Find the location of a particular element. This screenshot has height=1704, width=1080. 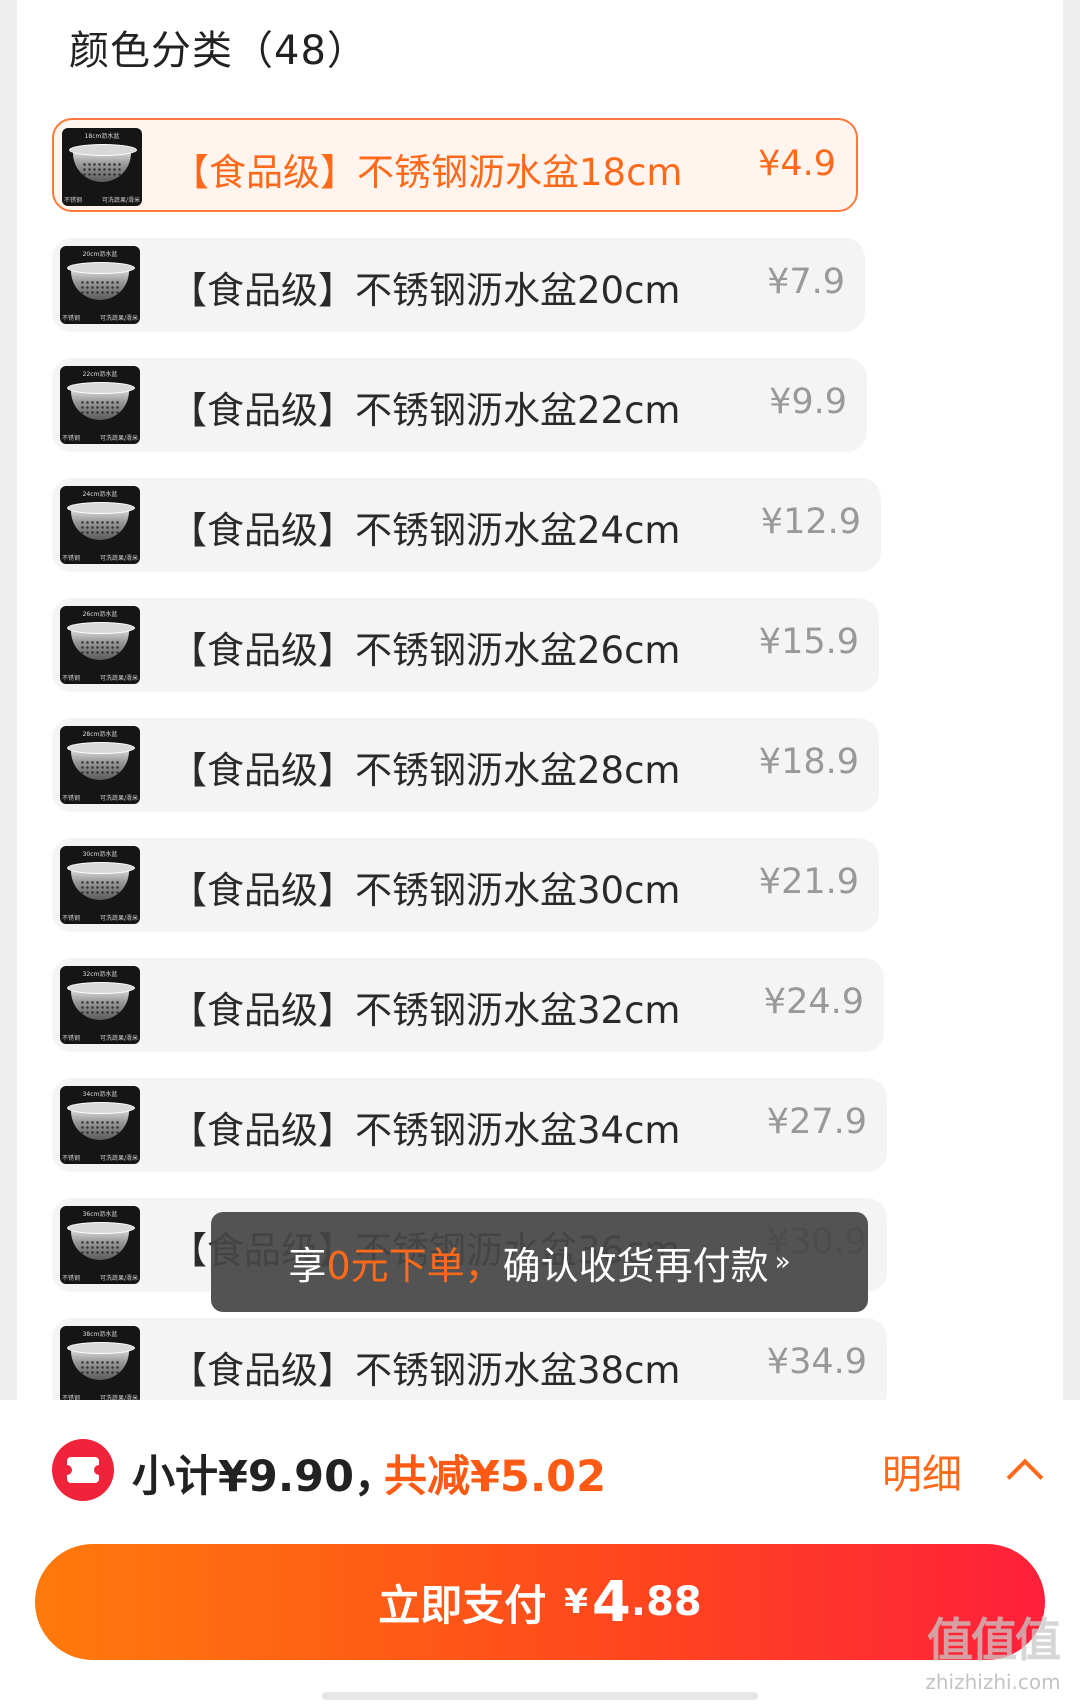

thumbnail-caption: 18cm沥水盆 is located at coordinates (102, 136).